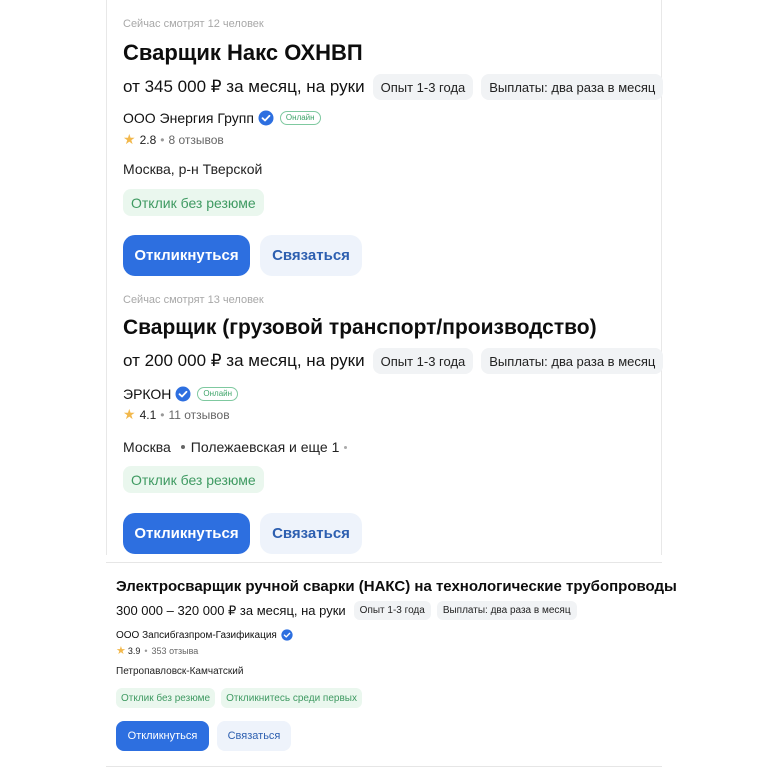 The height and width of the screenshot is (768, 768). I want to click on location: Москва Полежаевская и еще 1, so click(235, 447).